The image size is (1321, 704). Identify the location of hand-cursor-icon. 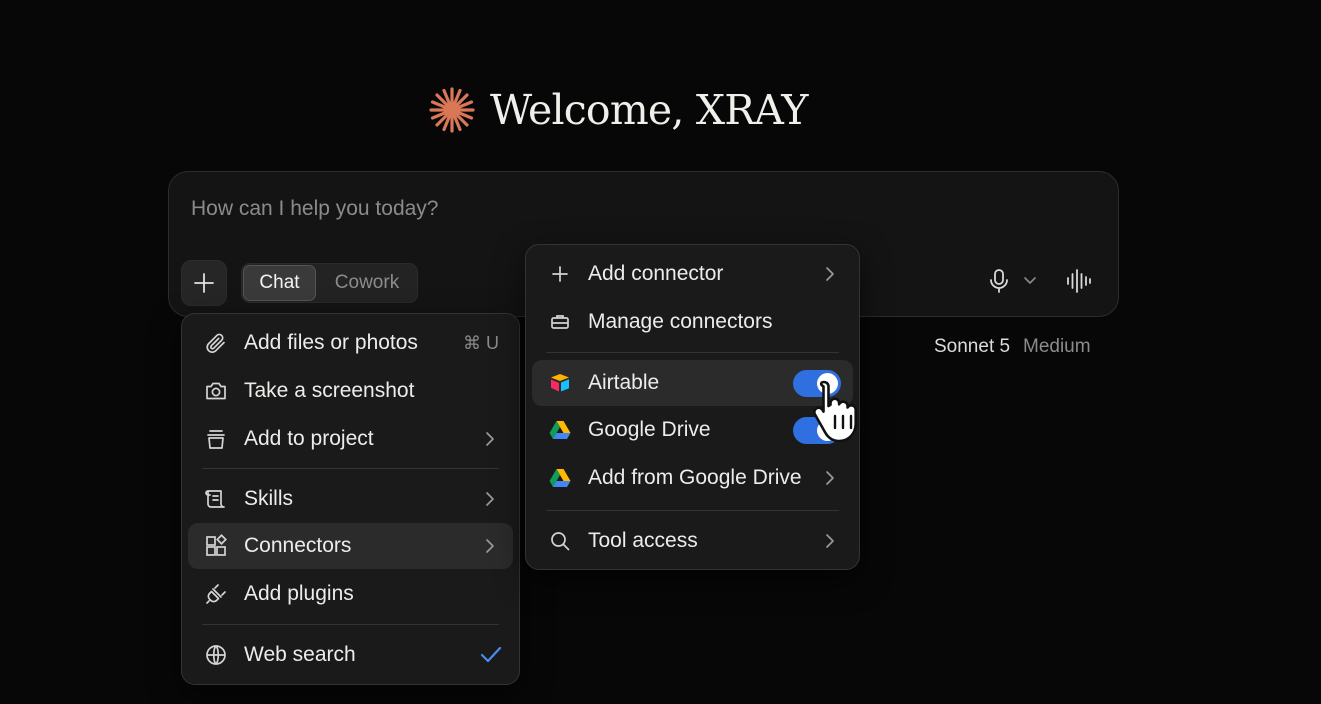
(835, 411).